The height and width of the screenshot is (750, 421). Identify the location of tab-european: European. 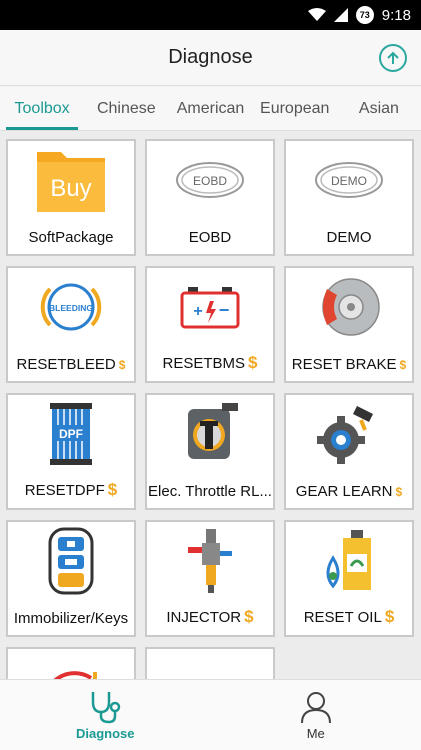
(295, 108).